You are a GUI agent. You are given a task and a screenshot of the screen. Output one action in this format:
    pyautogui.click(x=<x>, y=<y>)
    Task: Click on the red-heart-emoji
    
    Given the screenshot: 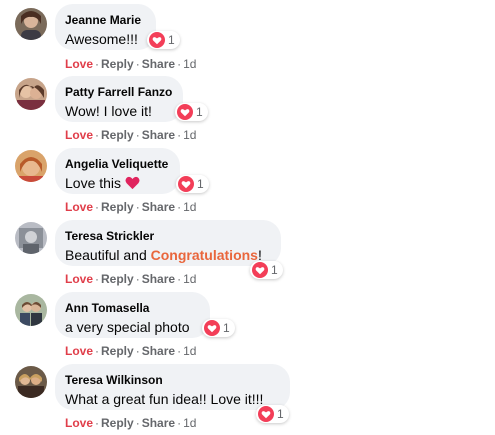 What is the action you would take?
    pyautogui.click(x=132, y=183)
    